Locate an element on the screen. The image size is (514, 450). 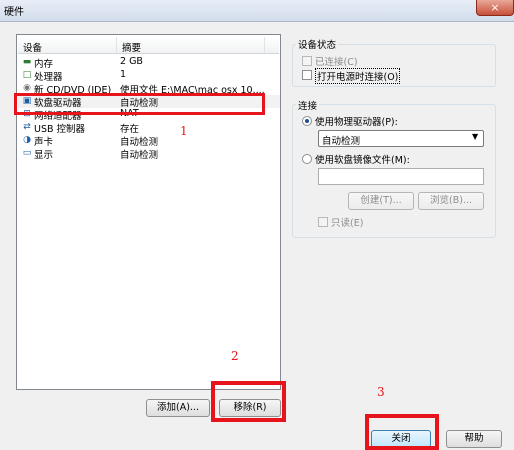
device-name: 内存 is located at coordinates (44, 64).